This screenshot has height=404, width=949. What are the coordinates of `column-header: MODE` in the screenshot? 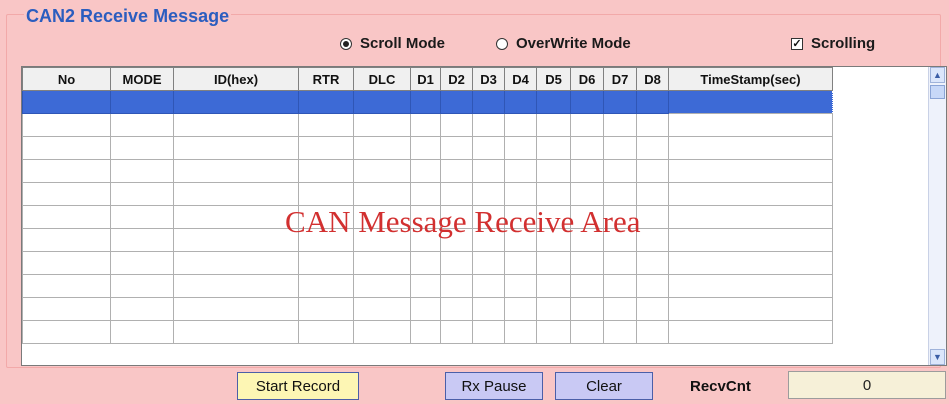 It's located at (142, 79).